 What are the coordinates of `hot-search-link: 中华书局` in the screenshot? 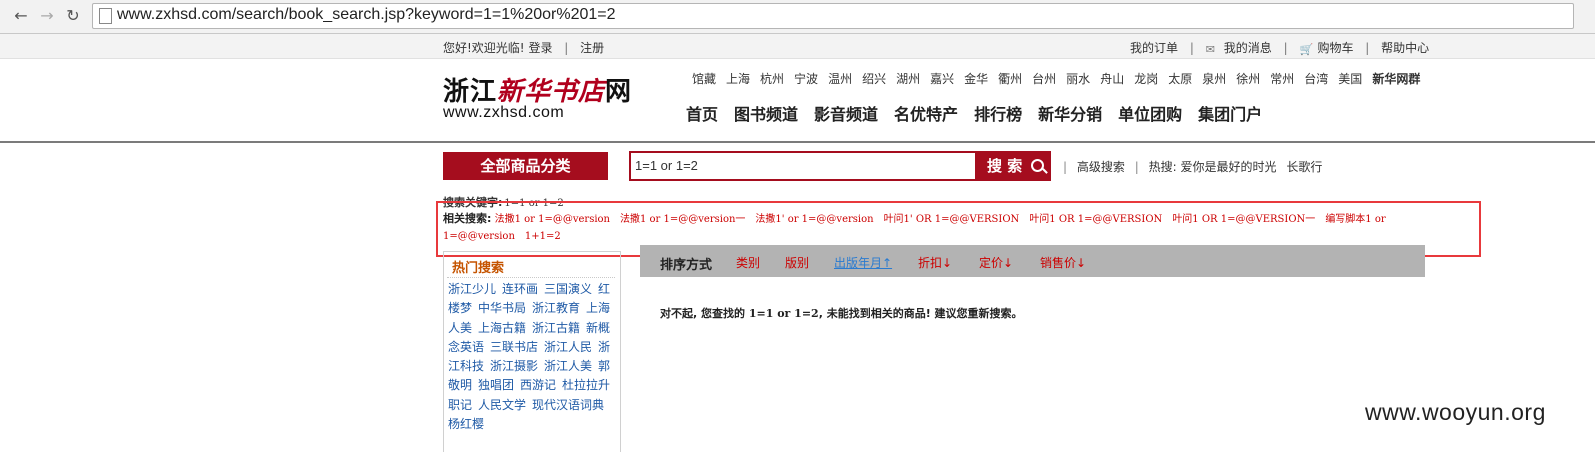 It's located at (502, 308).